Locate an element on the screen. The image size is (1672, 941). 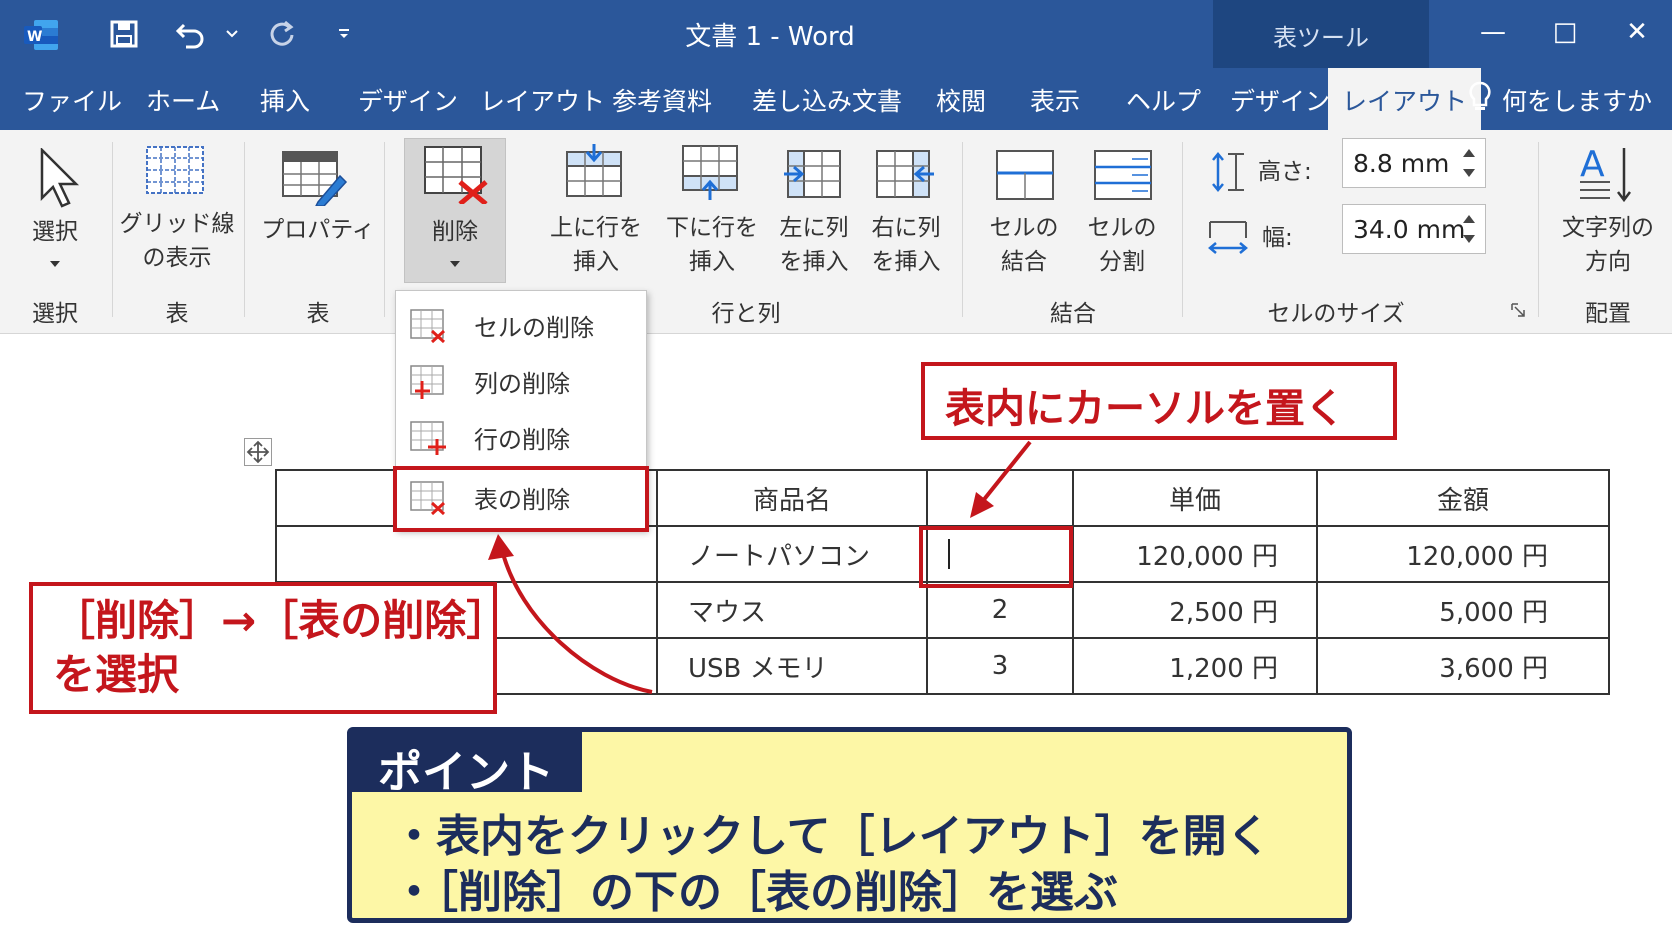
insert-below-icon is located at coordinates (711, 174).